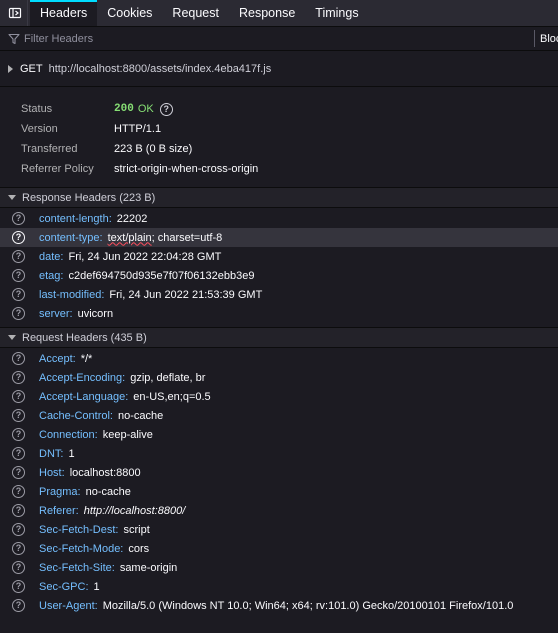 Image resolution: width=558 pixels, height=633 pixels. Describe the element at coordinates (68, 605) in the screenshot. I see `header-name: User-Agent:` at that location.